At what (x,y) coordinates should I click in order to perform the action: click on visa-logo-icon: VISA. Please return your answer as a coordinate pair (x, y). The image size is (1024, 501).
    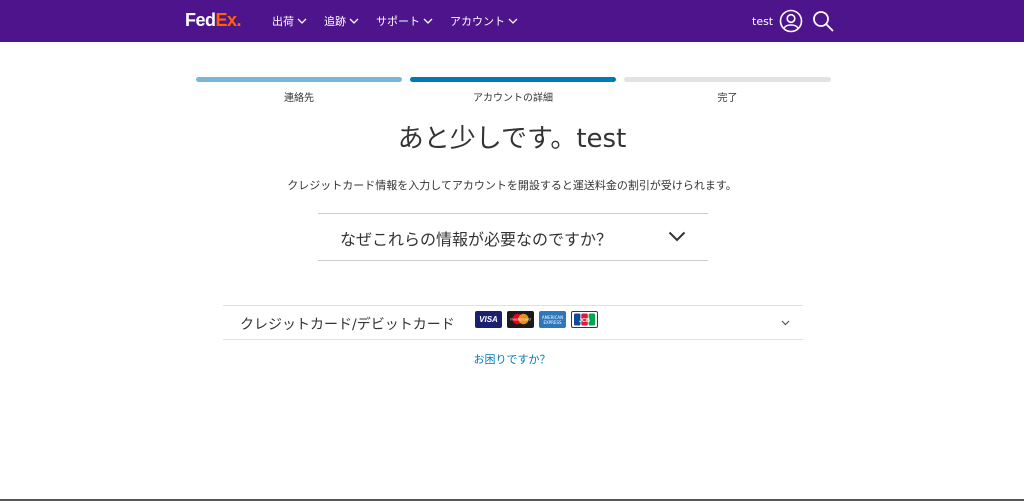
    Looking at the image, I should click on (488, 319).